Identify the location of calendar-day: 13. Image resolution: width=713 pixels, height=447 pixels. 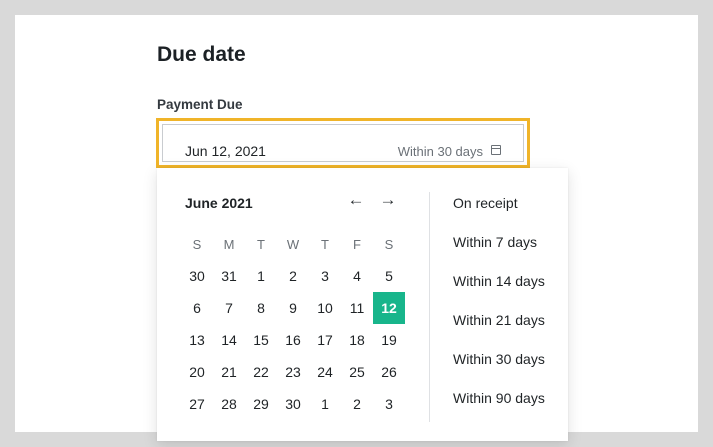
(197, 340).